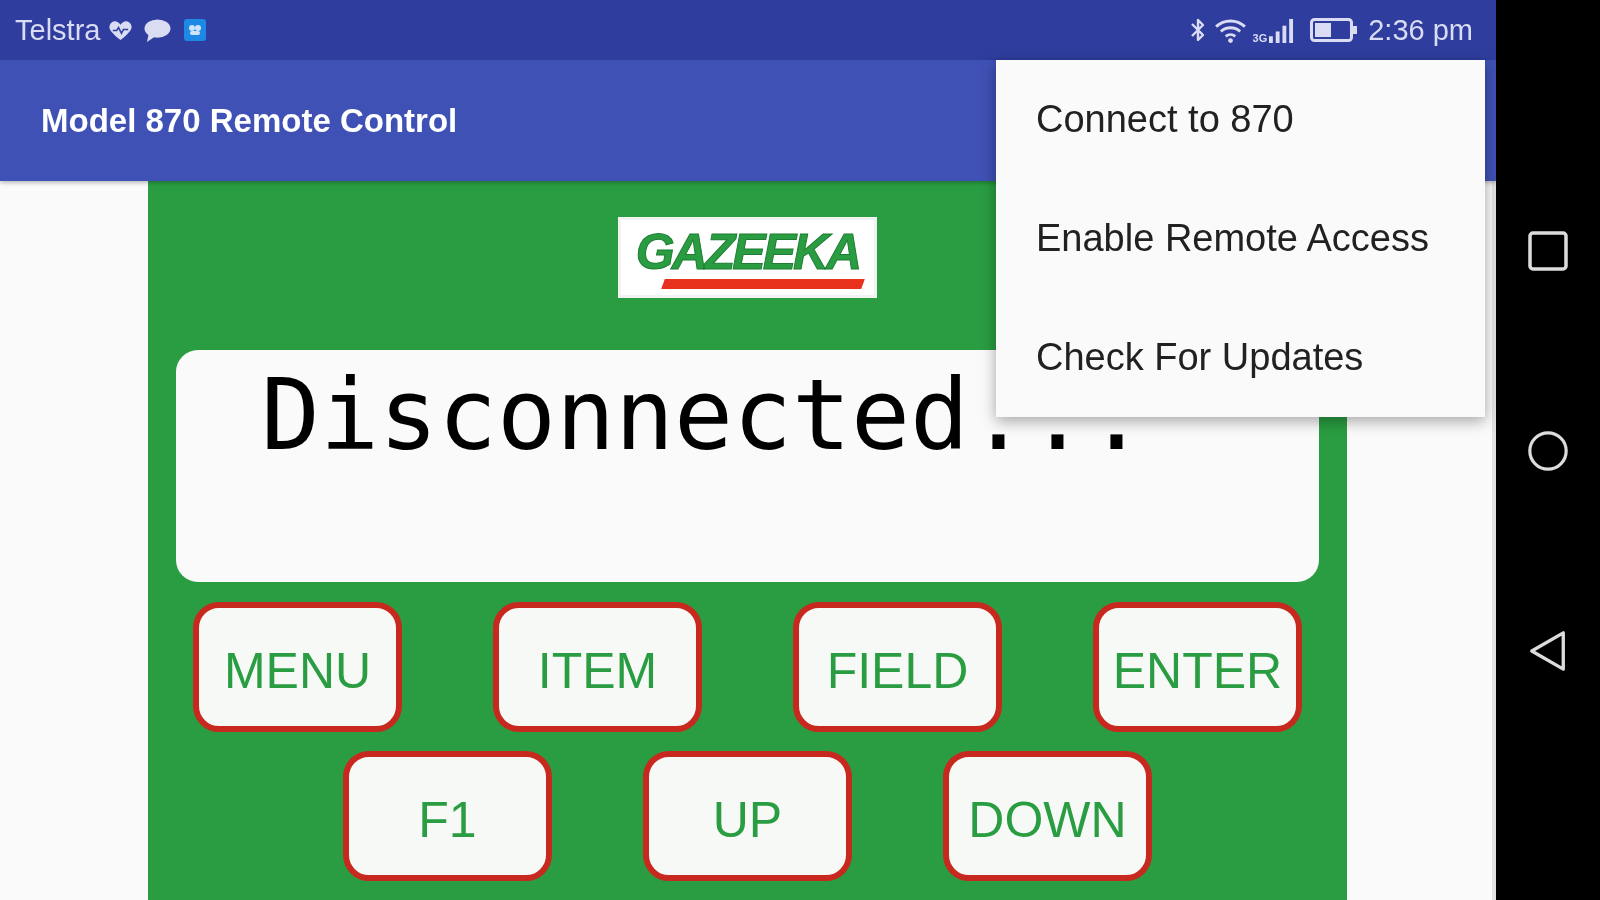 Image resolution: width=1600 pixels, height=900 pixels. Describe the element at coordinates (447, 816) in the screenshot. I see `keypad-button: F1` at that location.